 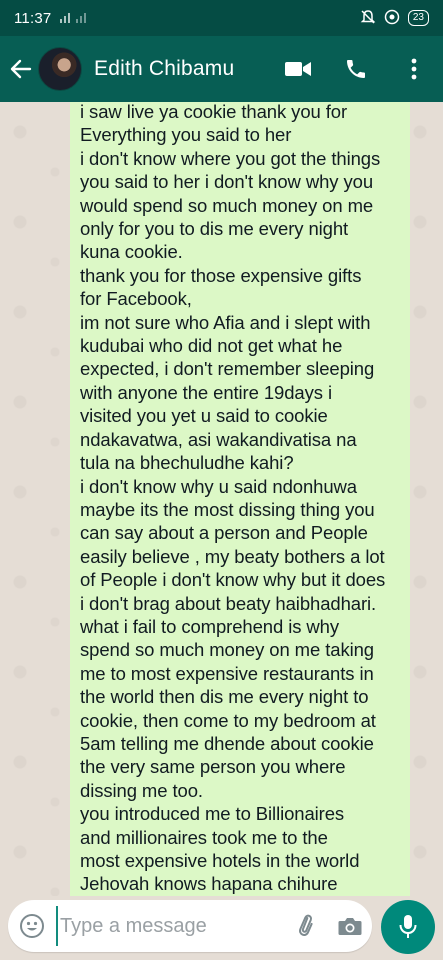 I want to click on message-line: i don't brag about beaty haibhadhari., so click(x=228, y=603).